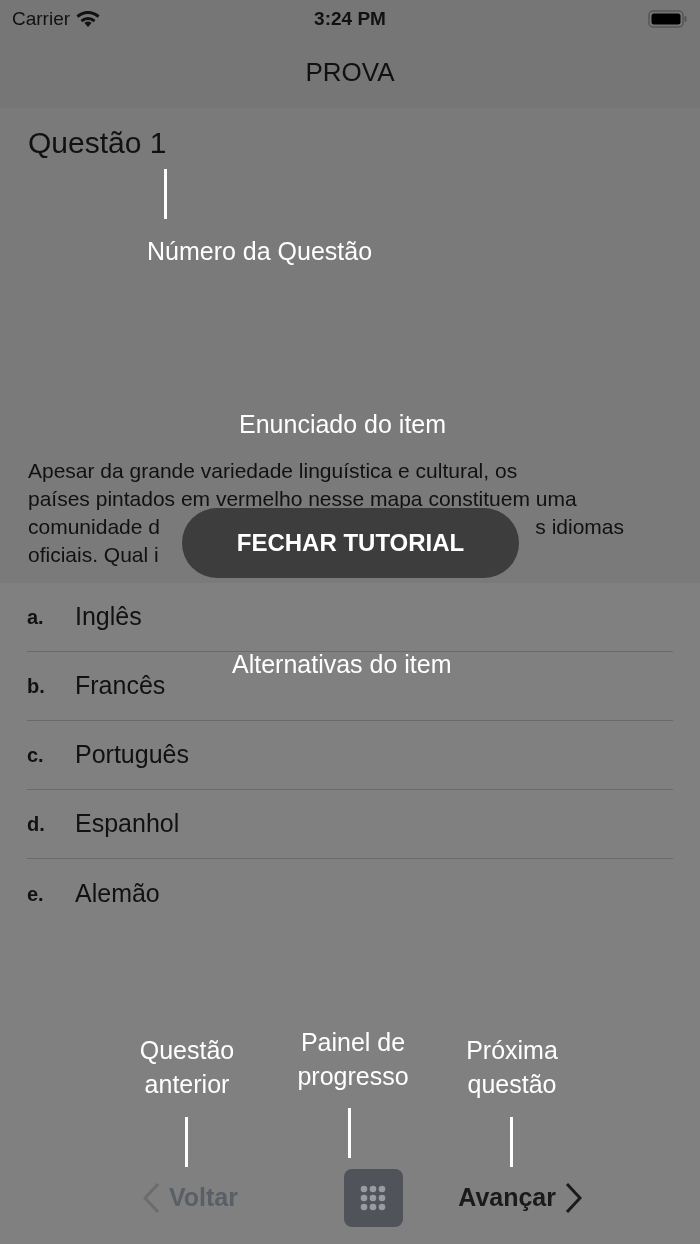 The height and width of the screenshot is (1244, 700). What do you see at coordinates (580, 527) in the screenshot?
I see `statement-text: s idiomas` at bounding box center [580, 527].